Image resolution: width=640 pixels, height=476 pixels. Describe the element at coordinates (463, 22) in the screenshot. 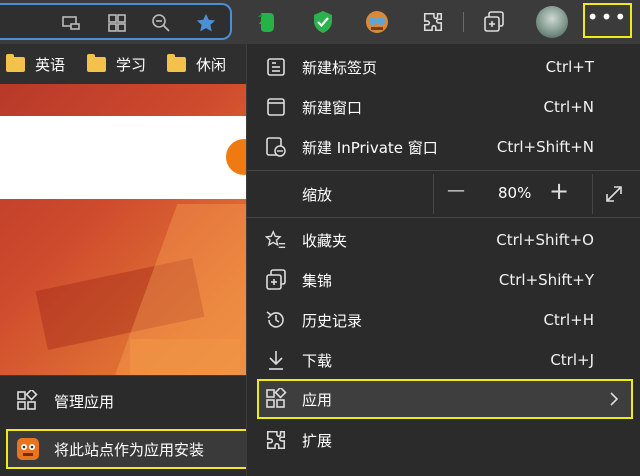

I see `toolbar-separator` at that location.